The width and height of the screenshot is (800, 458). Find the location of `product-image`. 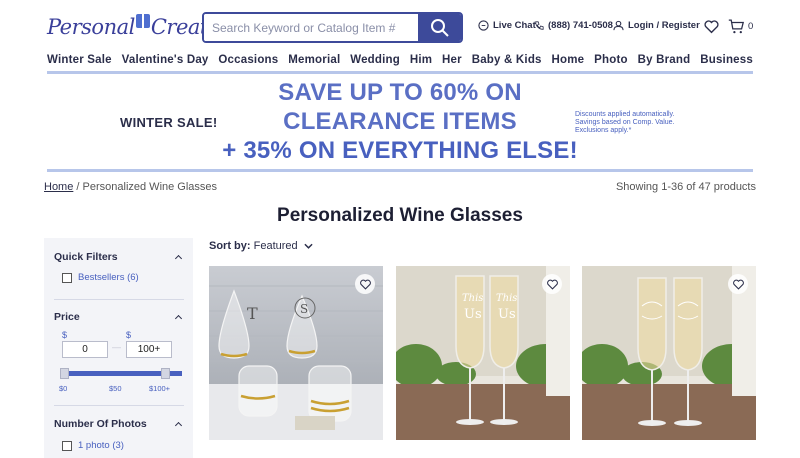

product-image is located at coordinates (669, 353).